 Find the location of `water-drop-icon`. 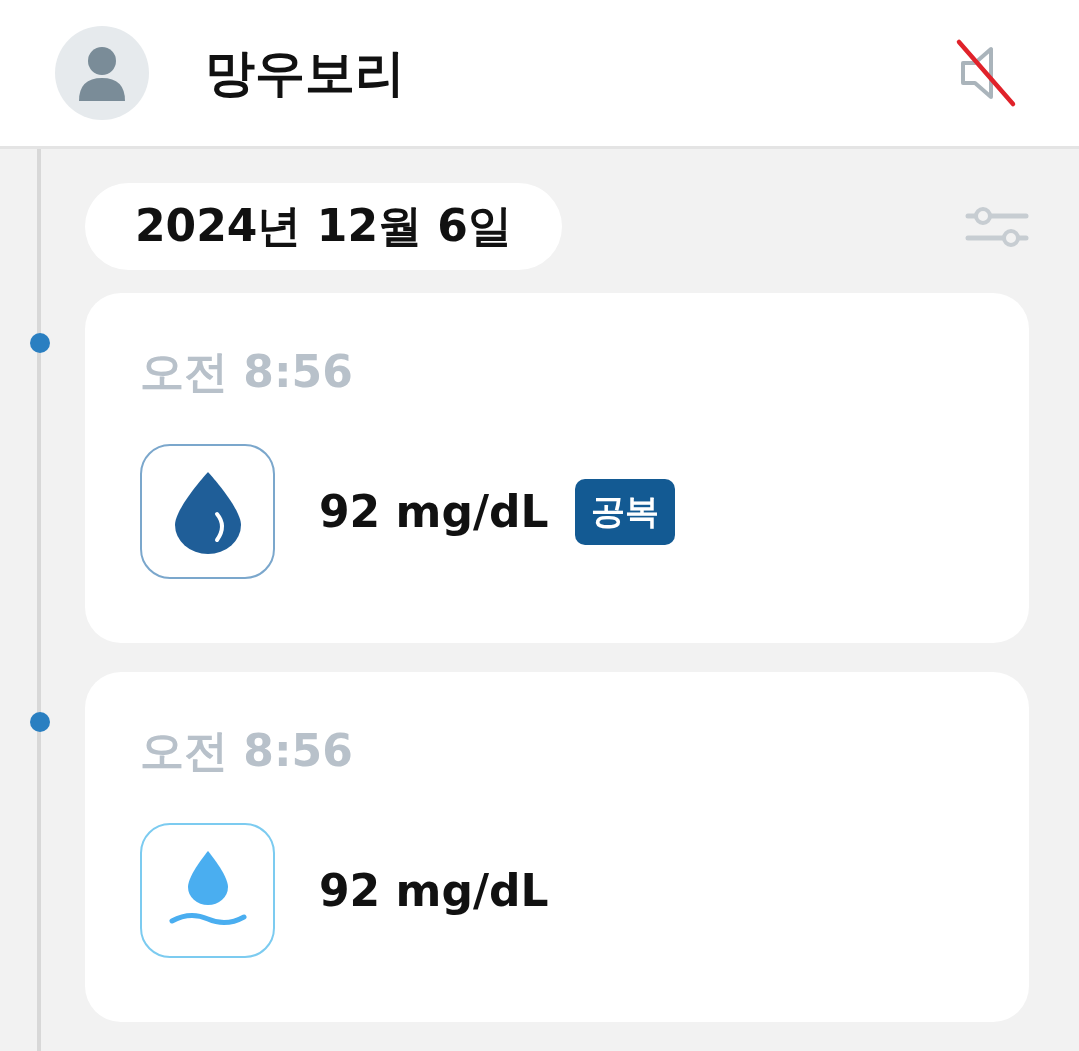

water-drop-icon is located at coordinates (207, 890).